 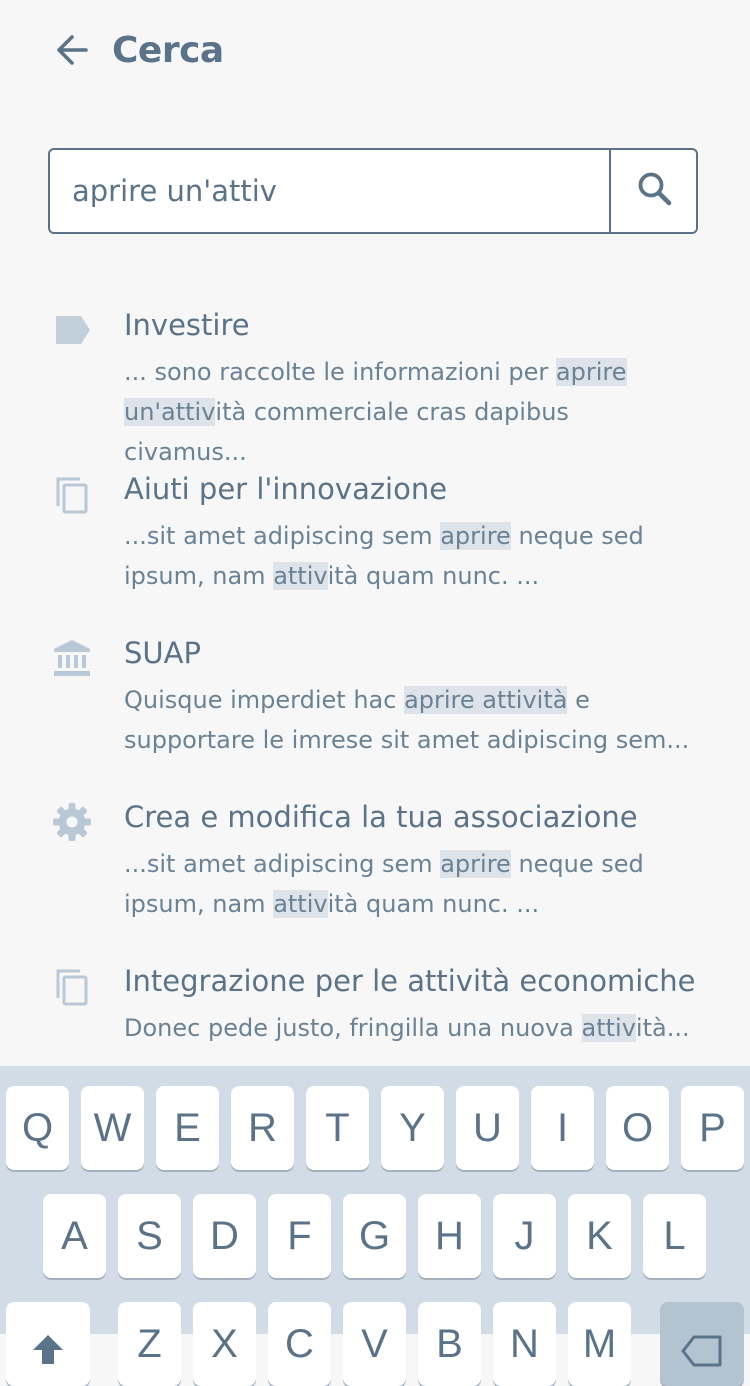 I want to click on result-title: Crea e modifica la tua associazione, so click(x=381, y=817).